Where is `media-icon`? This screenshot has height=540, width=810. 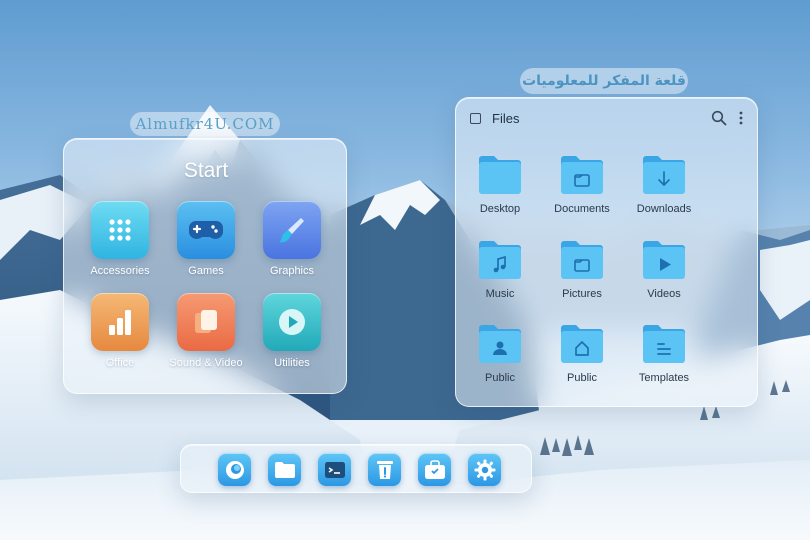 media-icon is located at coordinates (206, 322).